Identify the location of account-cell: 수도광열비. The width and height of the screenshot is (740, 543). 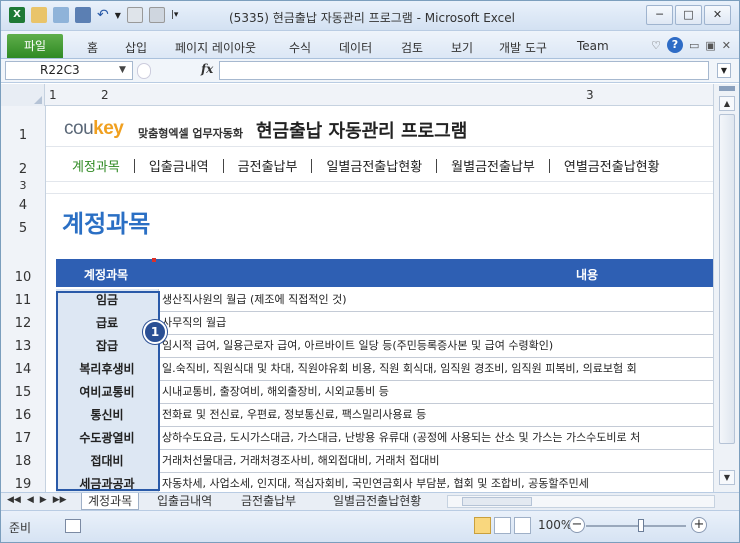
(107, 438).